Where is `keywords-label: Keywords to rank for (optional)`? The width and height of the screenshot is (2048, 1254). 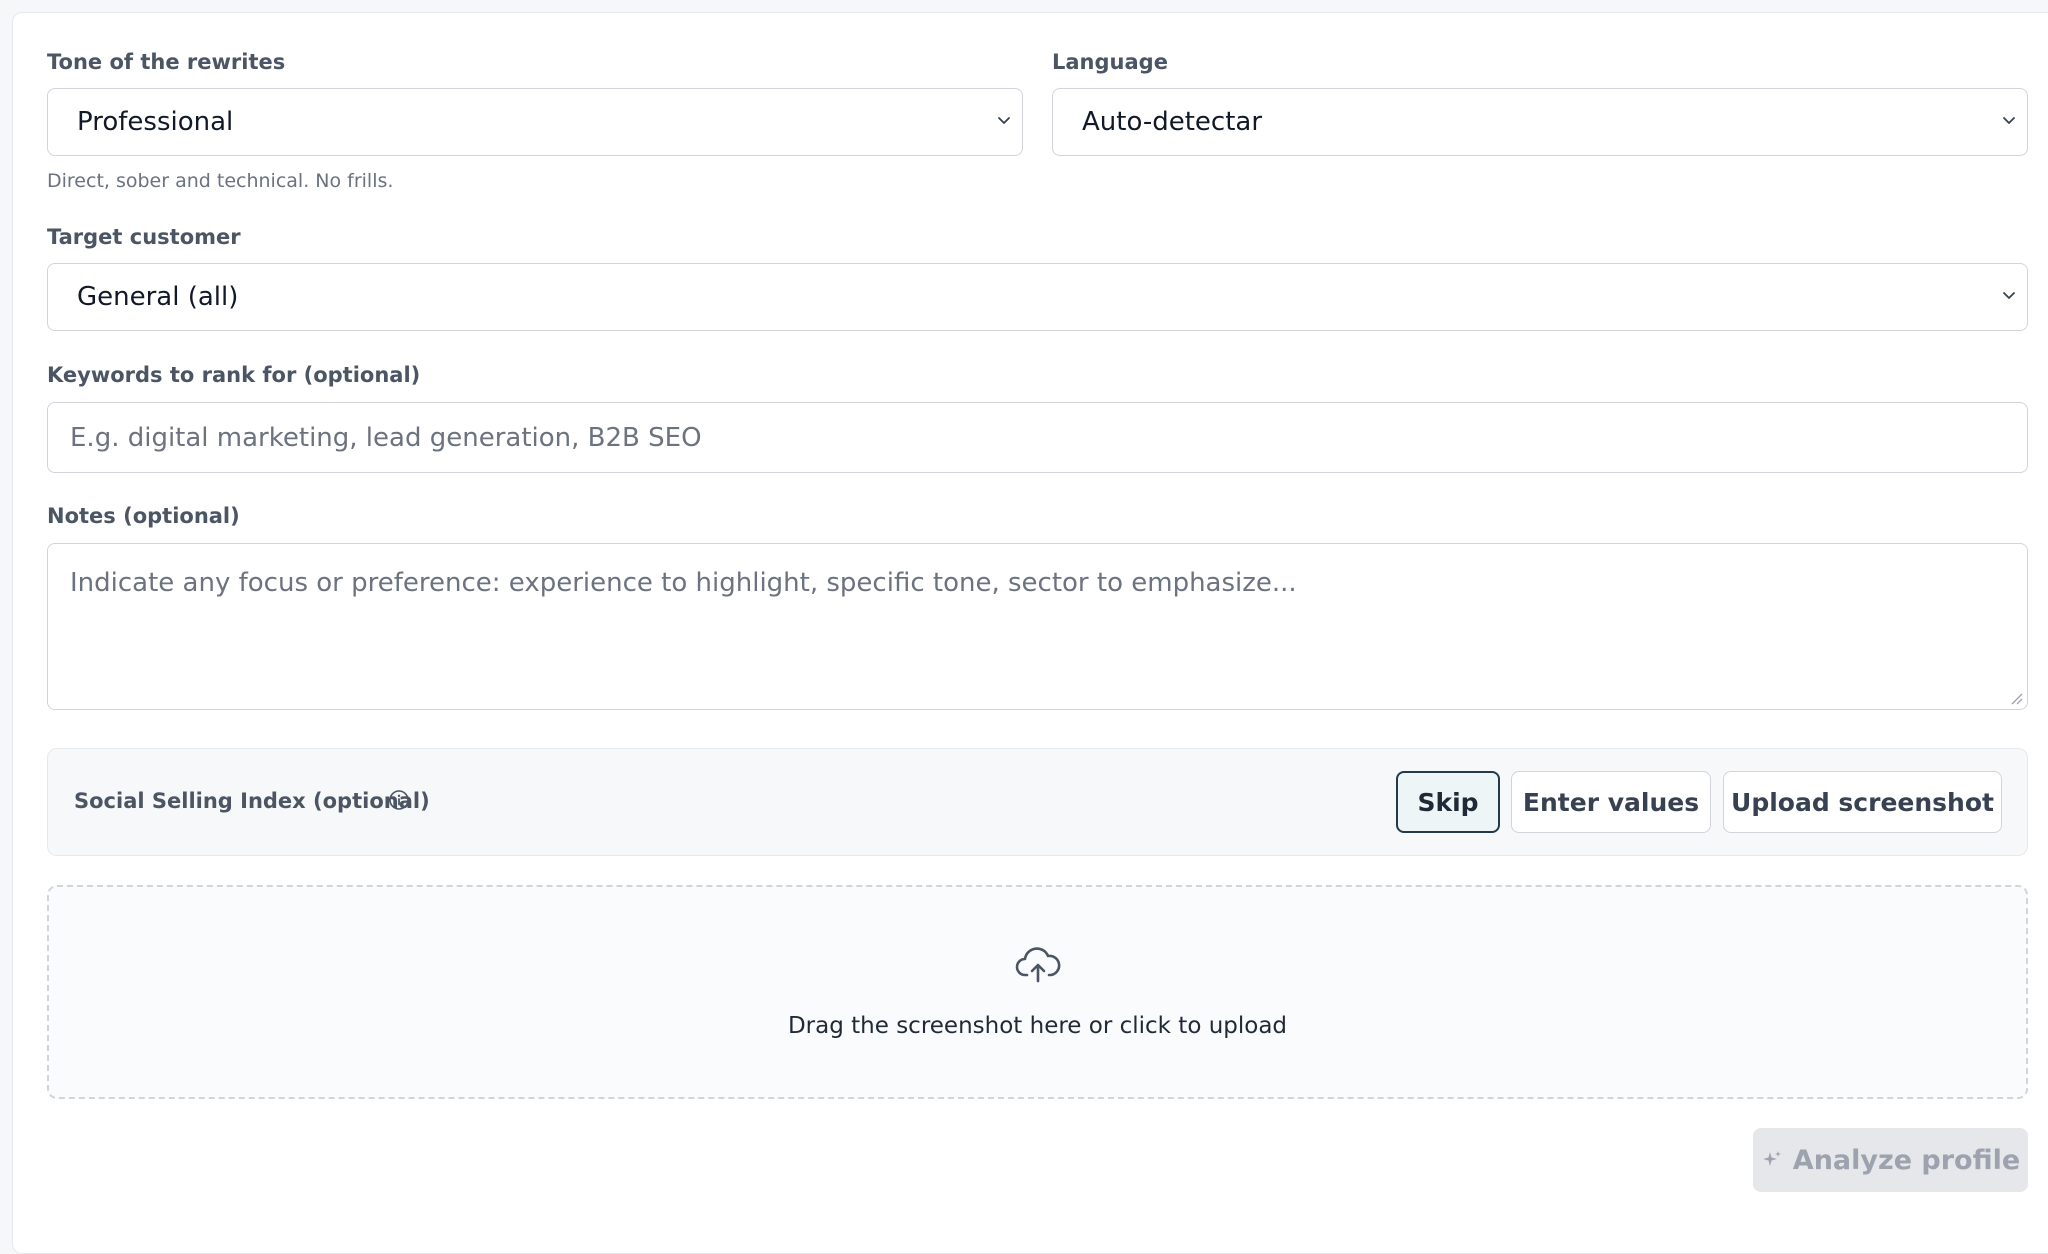
keywords-label: Keywords to rank for (optional) is located at coordinates (234, 375).